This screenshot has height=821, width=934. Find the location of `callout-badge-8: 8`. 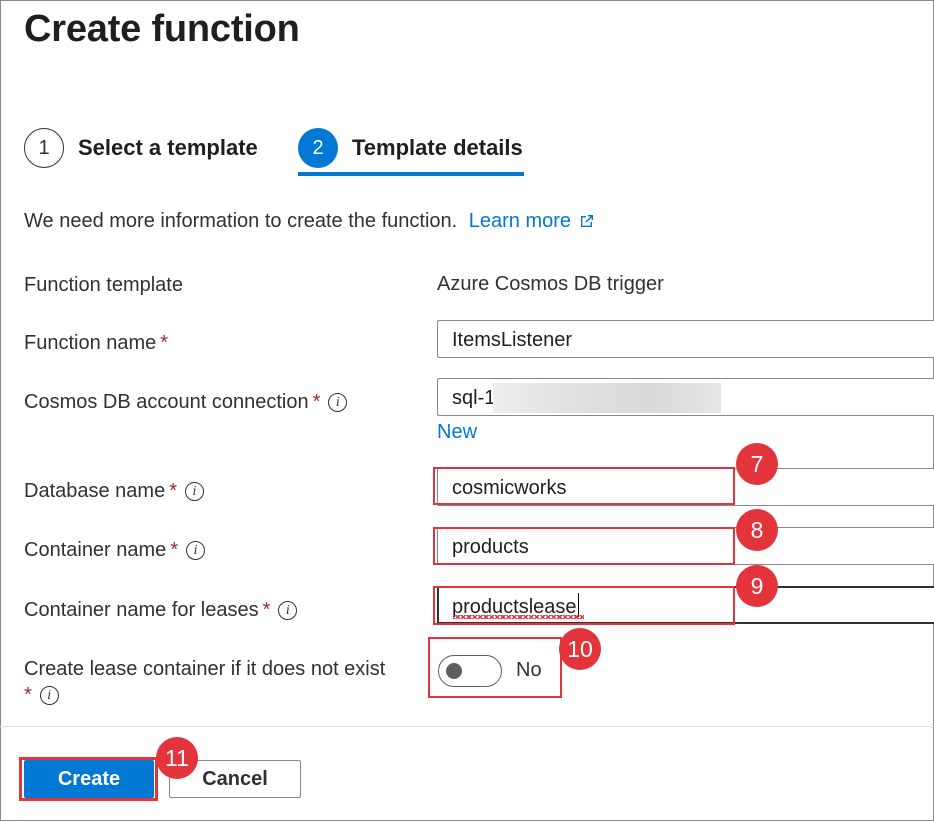

callout-badge-8: 8 is located at coordinates (757, 530).